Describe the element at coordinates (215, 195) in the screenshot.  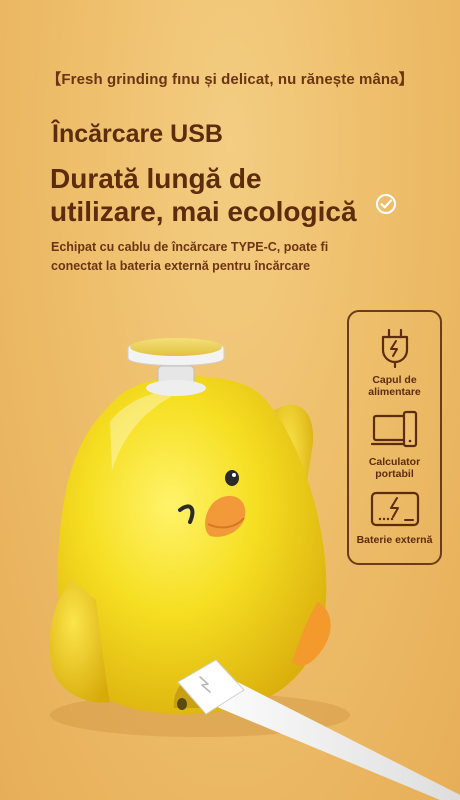
I see `headline: Durată lungă de utilizare, mai ecologică` at that location.